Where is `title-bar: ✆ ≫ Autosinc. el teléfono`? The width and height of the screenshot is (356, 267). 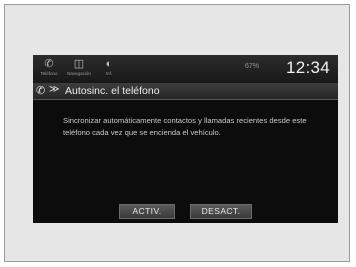 title-bar: ✆ ≫ Autosinc. el teléfono is located at coordinates (185, 91).